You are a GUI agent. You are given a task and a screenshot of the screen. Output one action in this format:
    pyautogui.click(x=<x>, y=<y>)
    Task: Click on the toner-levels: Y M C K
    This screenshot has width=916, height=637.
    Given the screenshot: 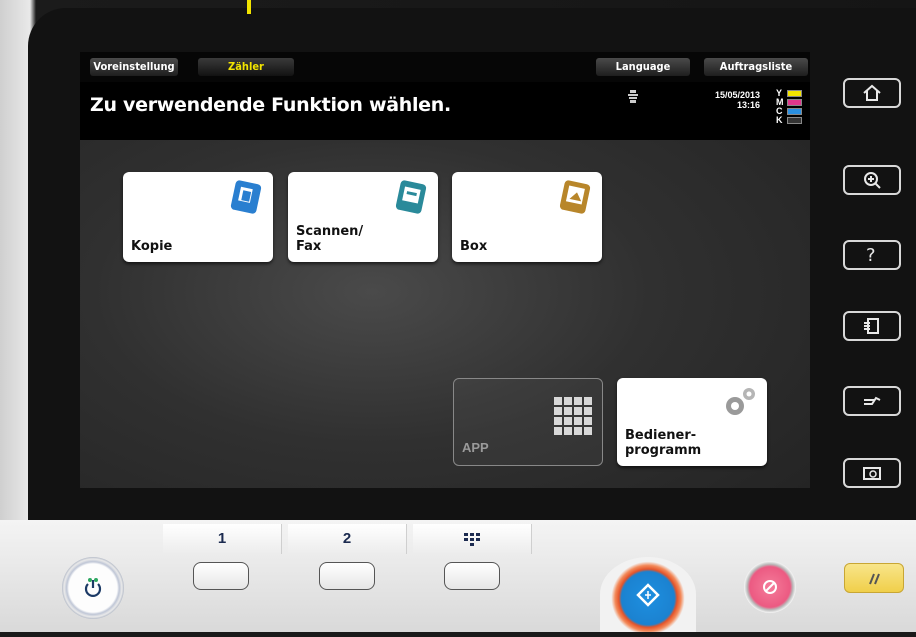 What is the action you would take?
    pyautogui.click(x=791, y=107)
    